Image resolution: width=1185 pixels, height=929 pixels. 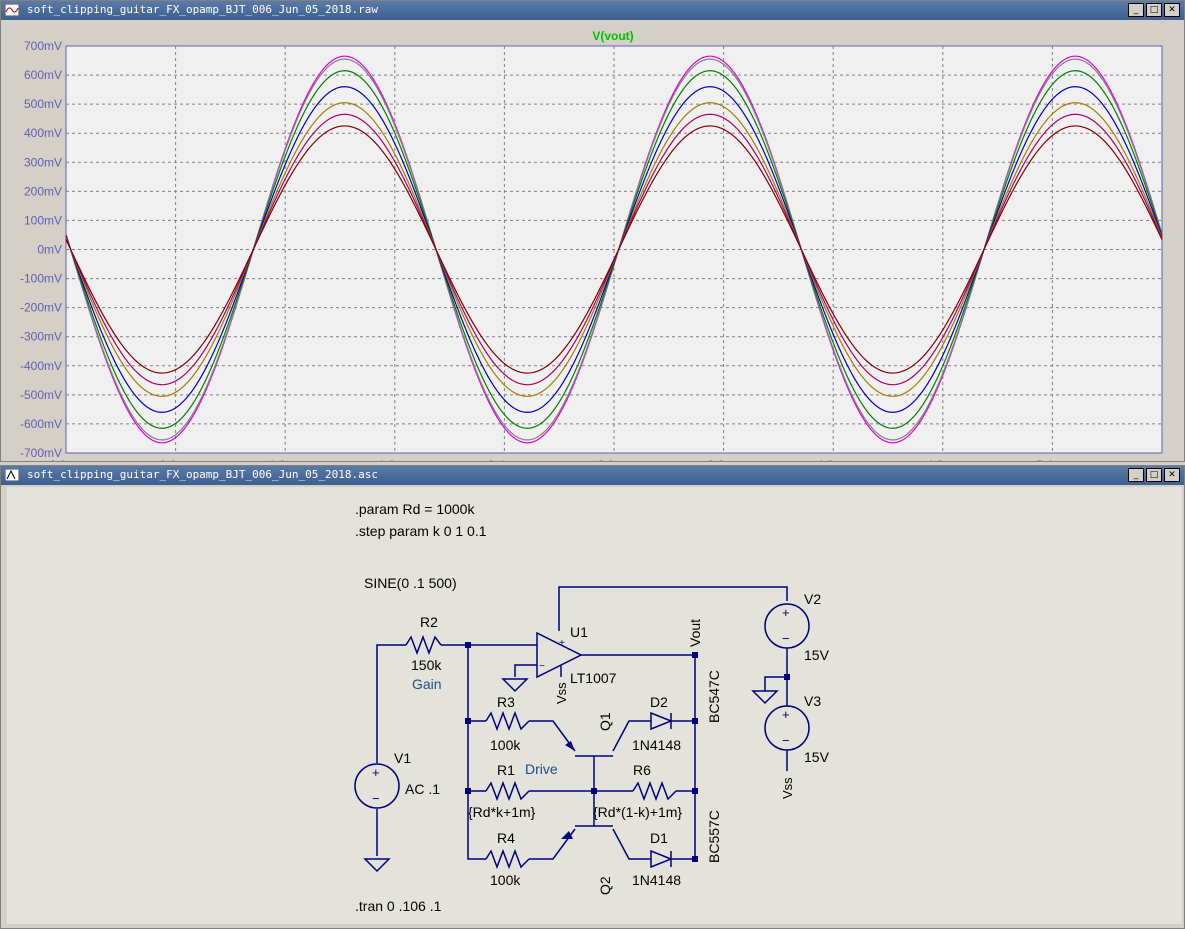 What do you see at coordinates (421, 531) in the screenshot?
I see `step-directive: .step param k 0 1 0.1` at bounding box center [421, 531].